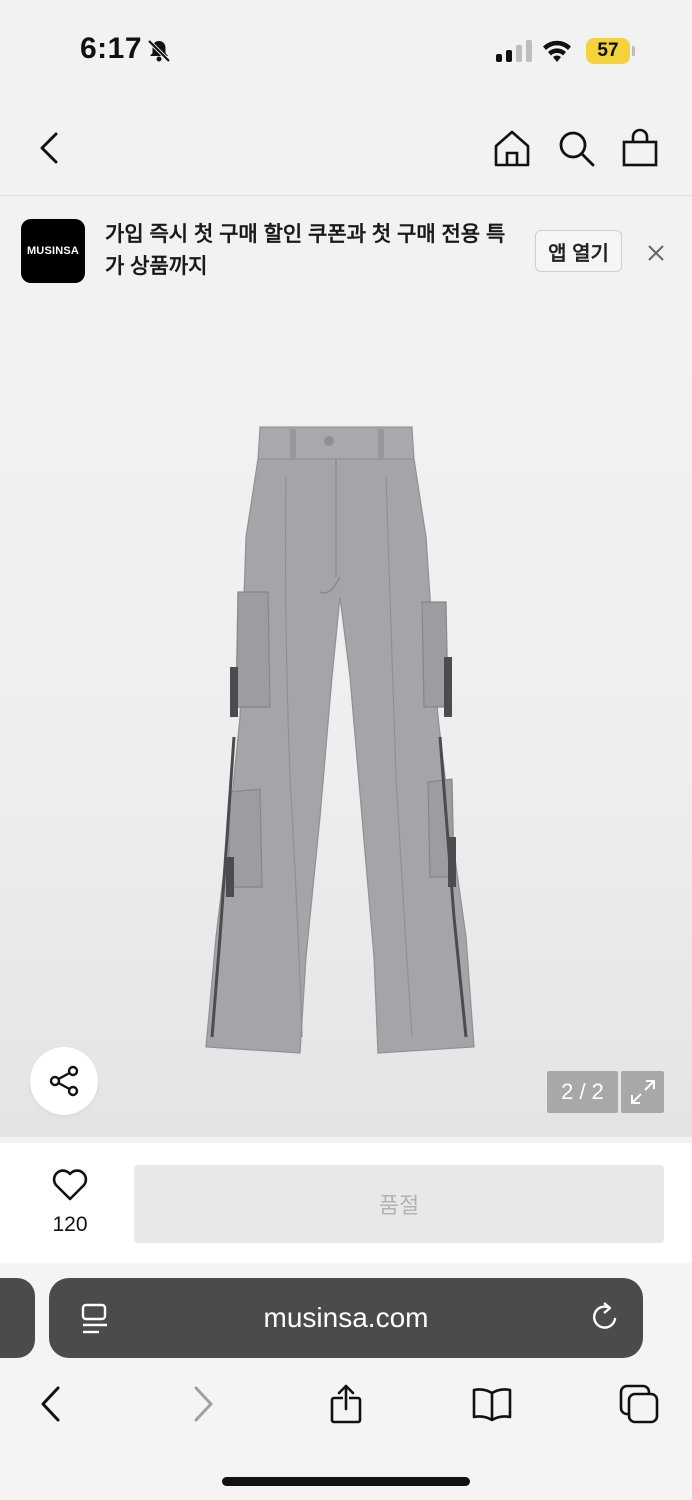 This screenshot has width=692, height=1500. I want to click on soldout-button: 품절, so click(399, 1204).